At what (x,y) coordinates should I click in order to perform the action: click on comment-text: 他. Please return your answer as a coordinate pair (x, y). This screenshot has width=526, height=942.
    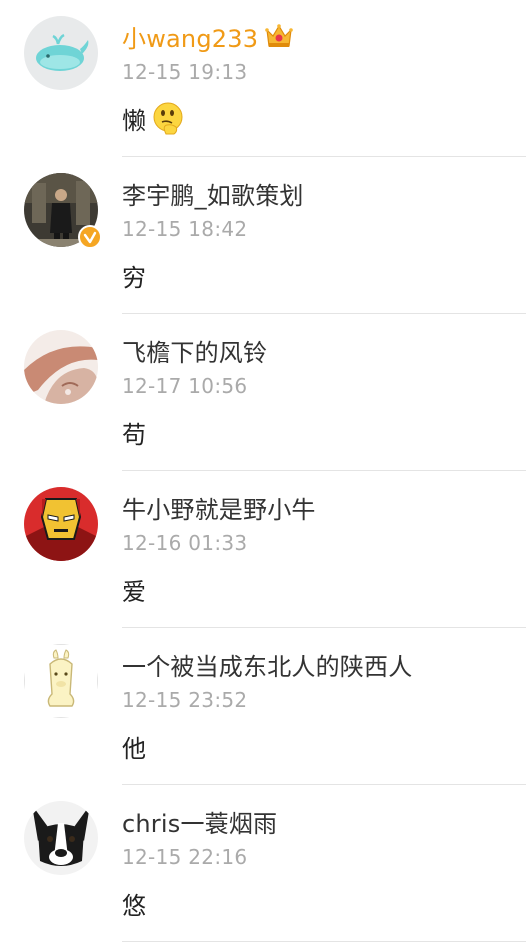
    Looking at the image, I should click on (134, 748).